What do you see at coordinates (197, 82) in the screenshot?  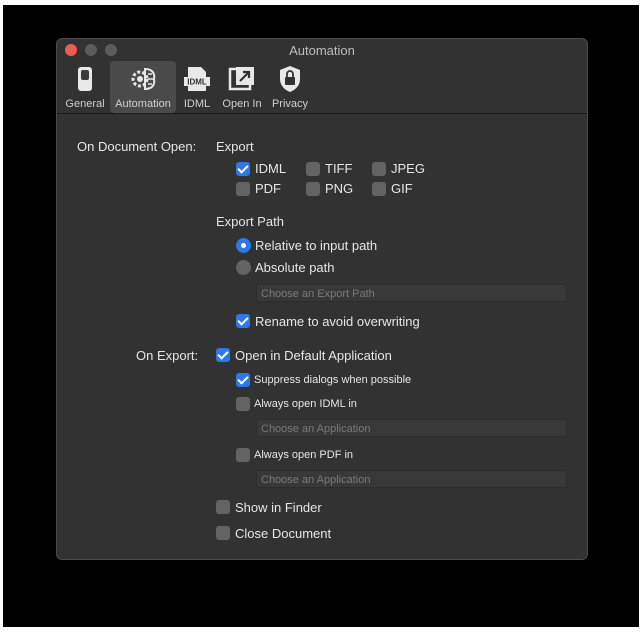 I see `svg-text: IDML` at bounding box center [197, 82].